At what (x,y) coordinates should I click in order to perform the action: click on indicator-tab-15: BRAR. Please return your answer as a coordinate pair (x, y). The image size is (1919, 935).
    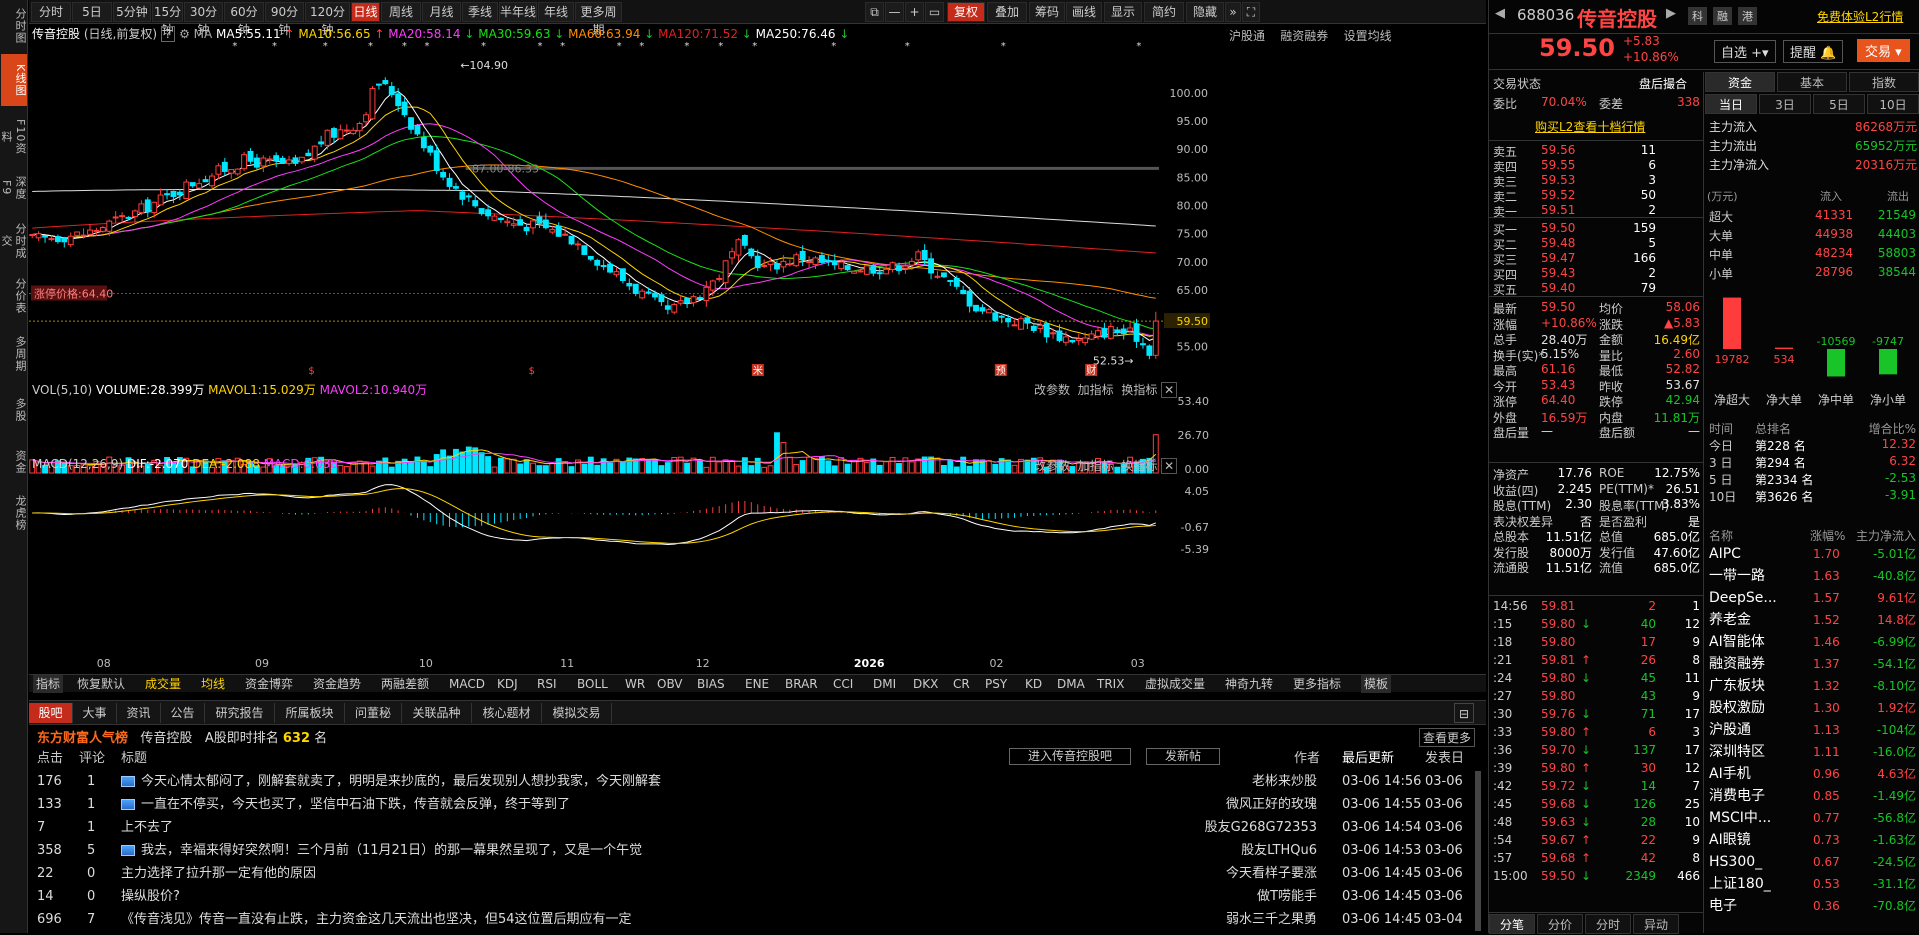
    Looking at the image, I should click on (801, 684).